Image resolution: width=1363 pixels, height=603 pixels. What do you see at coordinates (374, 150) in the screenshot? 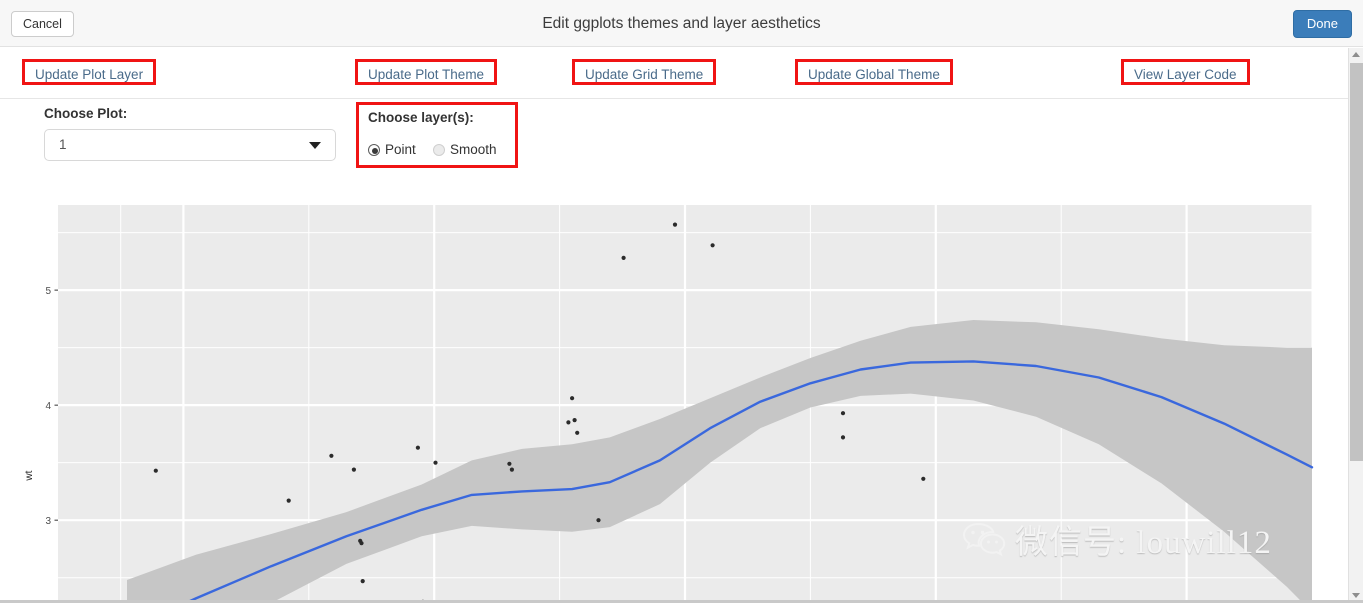
I see `radio-selected-icon` at bounding box center [374, 150].